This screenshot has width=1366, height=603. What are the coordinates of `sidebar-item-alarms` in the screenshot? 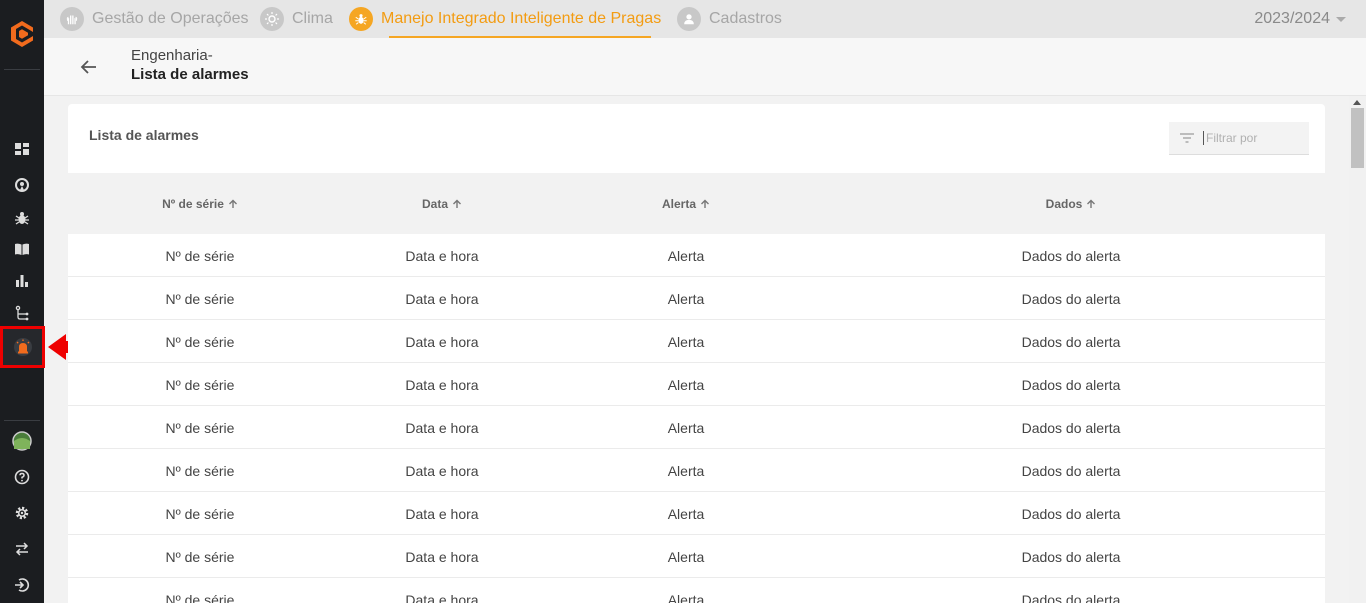 It's located at (22, 347).